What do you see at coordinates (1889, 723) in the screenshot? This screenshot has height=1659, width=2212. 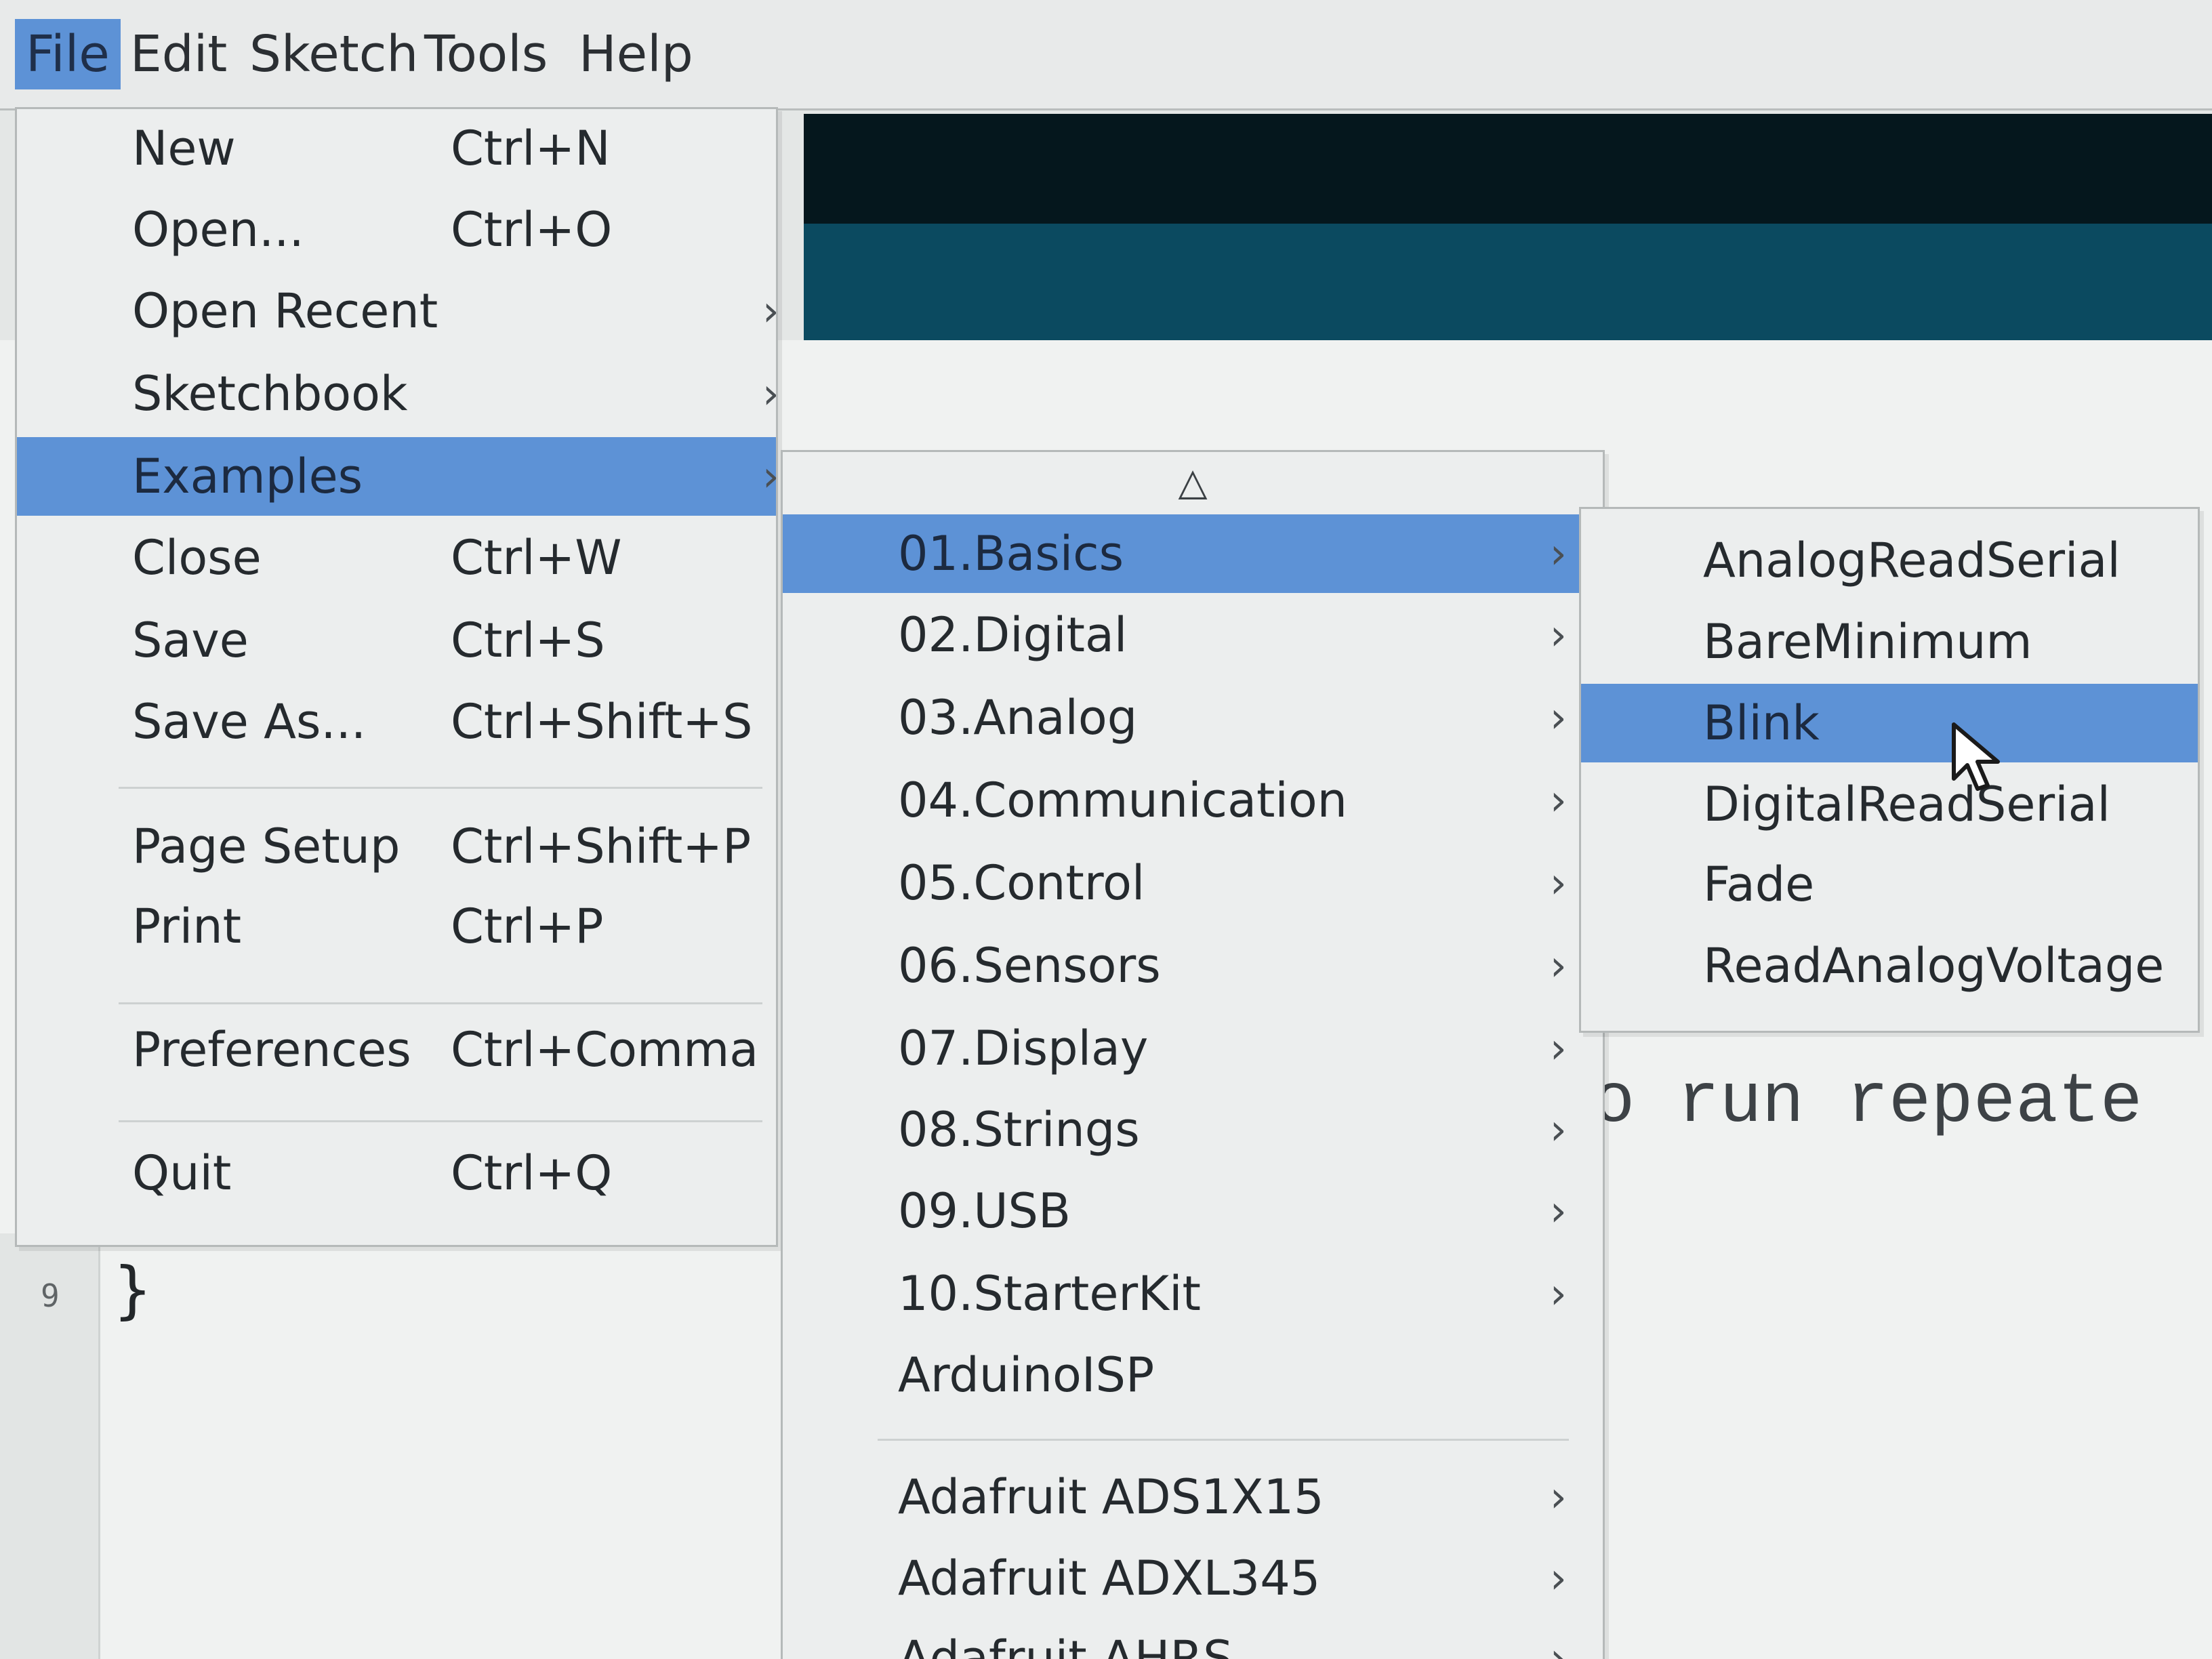 I see `menu-item-blink: Blink` at bounding box center [1889, 723].